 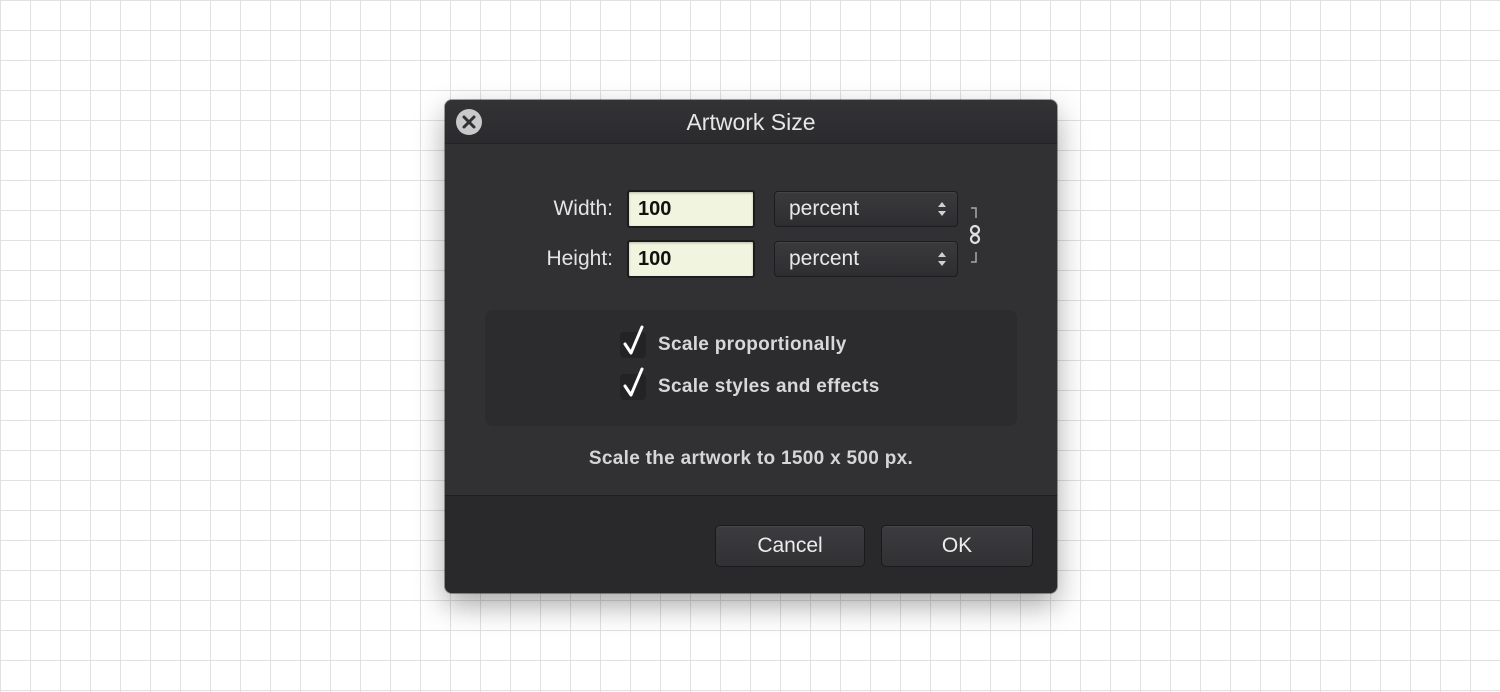 I want to click on chain-link-icon, so click(x=975, y=237).